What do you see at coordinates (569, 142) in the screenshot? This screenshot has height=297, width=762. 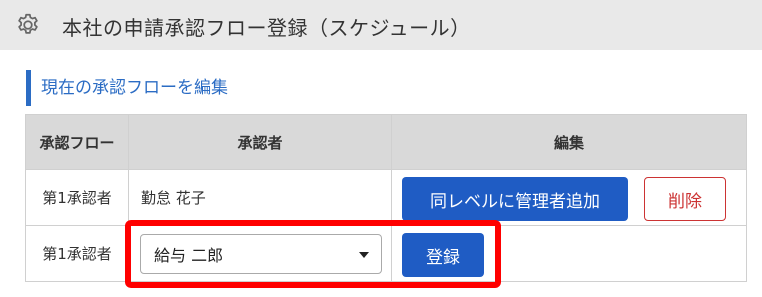 I see `column-header-edit: 編集` at bounding box center [569, 142].